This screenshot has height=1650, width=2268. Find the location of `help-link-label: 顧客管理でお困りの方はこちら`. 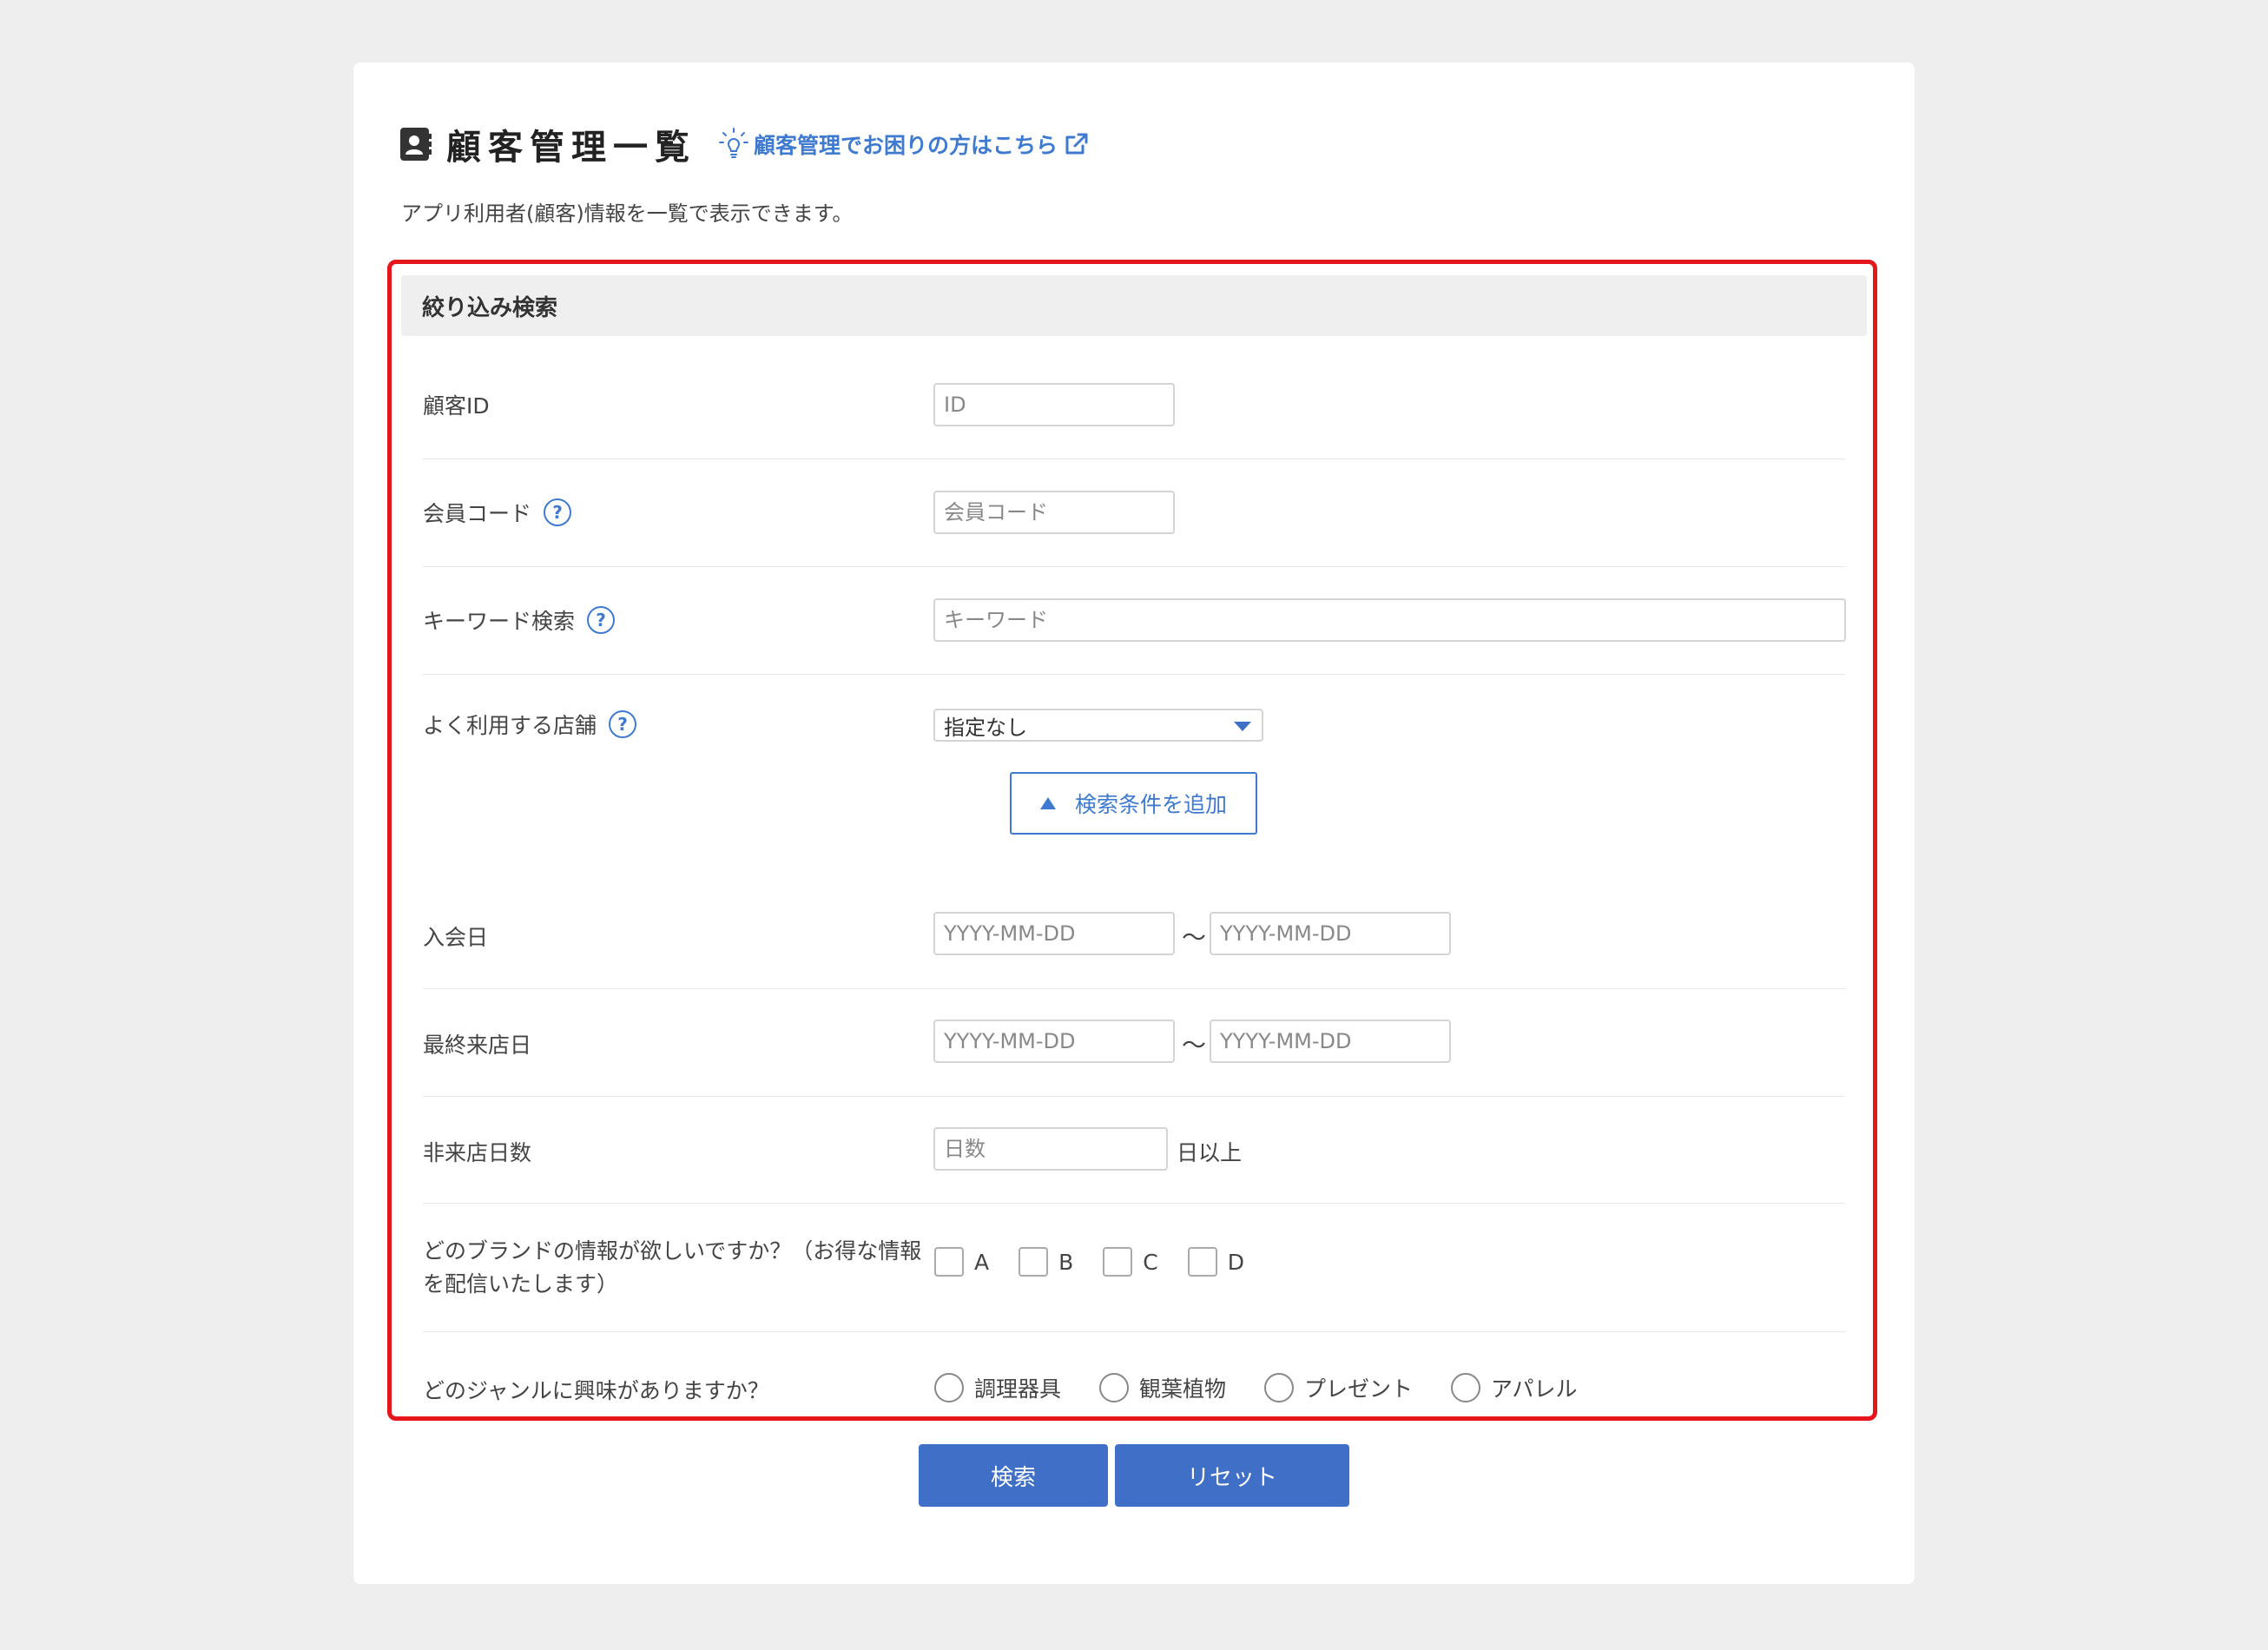

help-link-label: 顧客管理でお困りの方はこちら is located at coordinates (906, 146).